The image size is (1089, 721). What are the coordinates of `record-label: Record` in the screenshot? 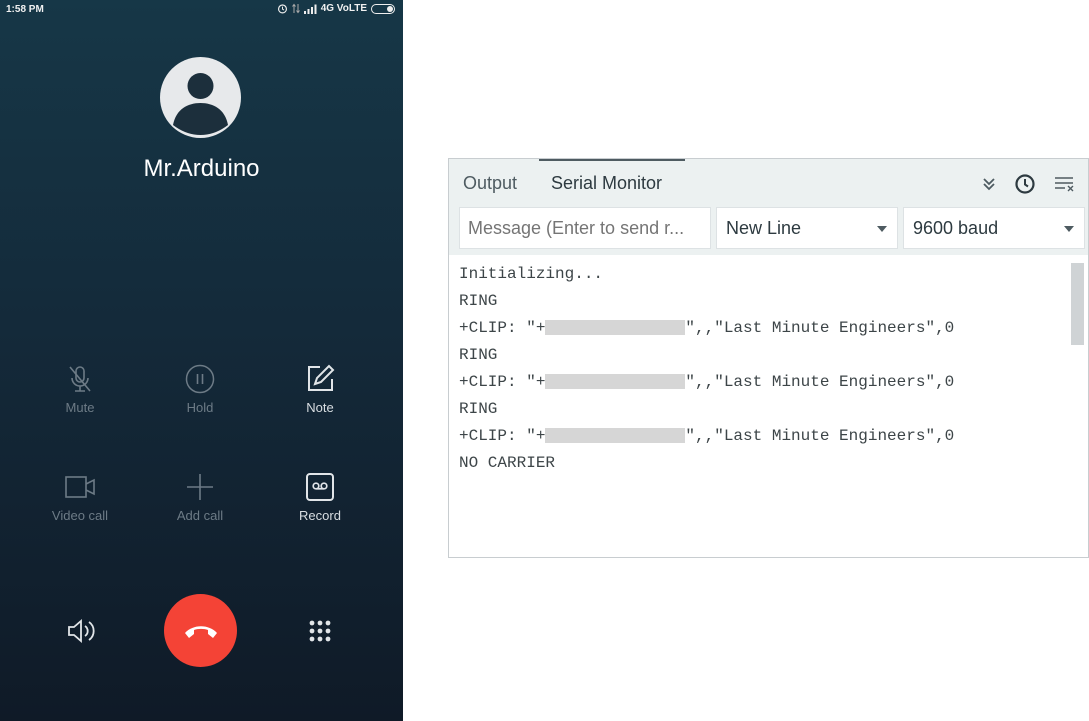 It's located at (320, 515).